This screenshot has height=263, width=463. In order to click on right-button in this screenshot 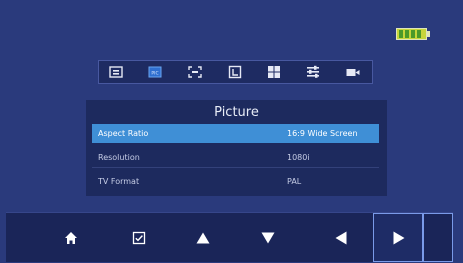, I will do `click(398, 237)`.